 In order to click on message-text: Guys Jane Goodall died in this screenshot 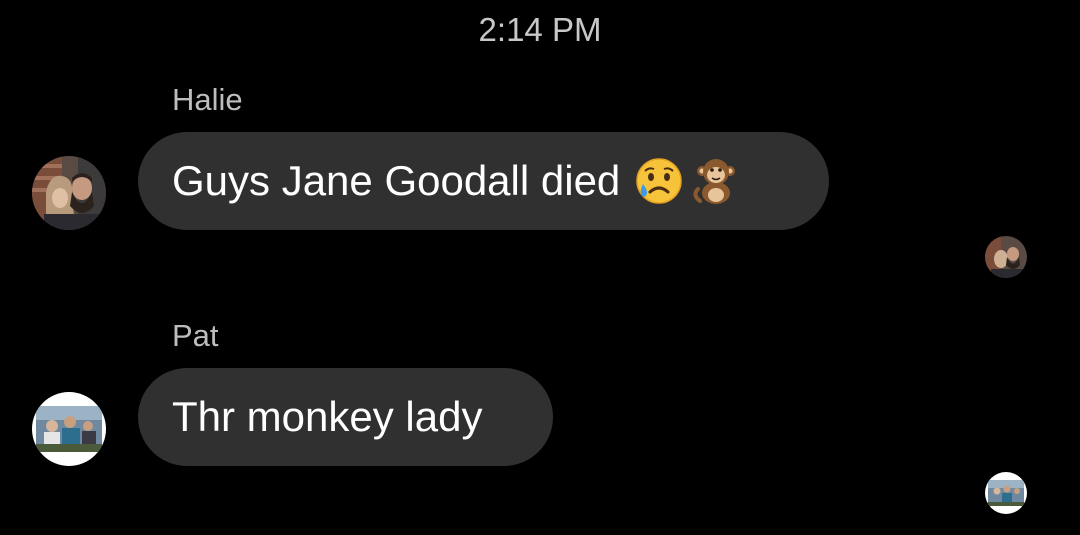, I will do `click(396, 180)`.